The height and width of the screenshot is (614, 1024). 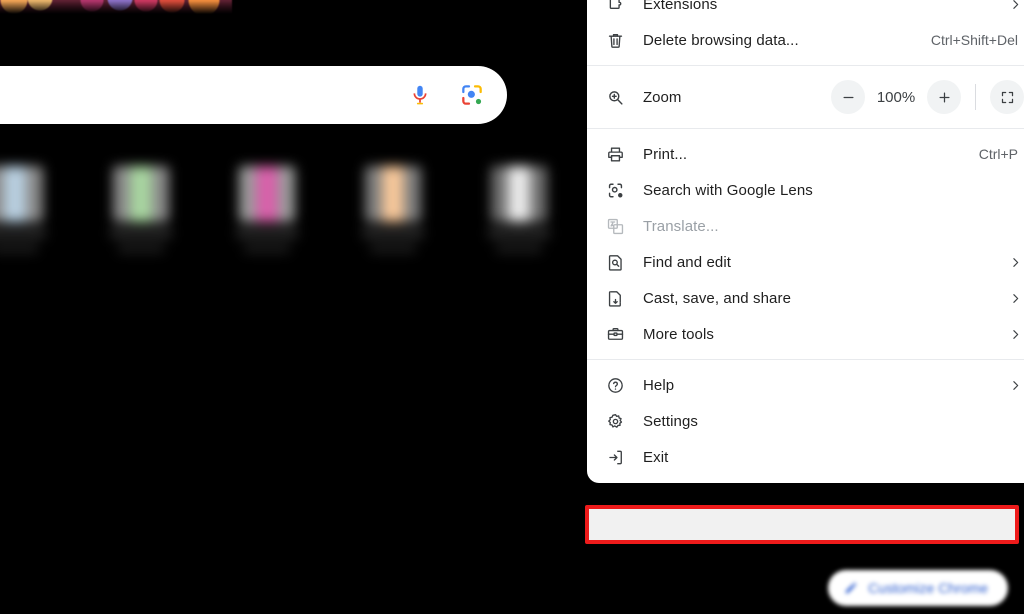 I want to click on menu-item-shortcut: Ctrl+P, so click(x=998, y=154).